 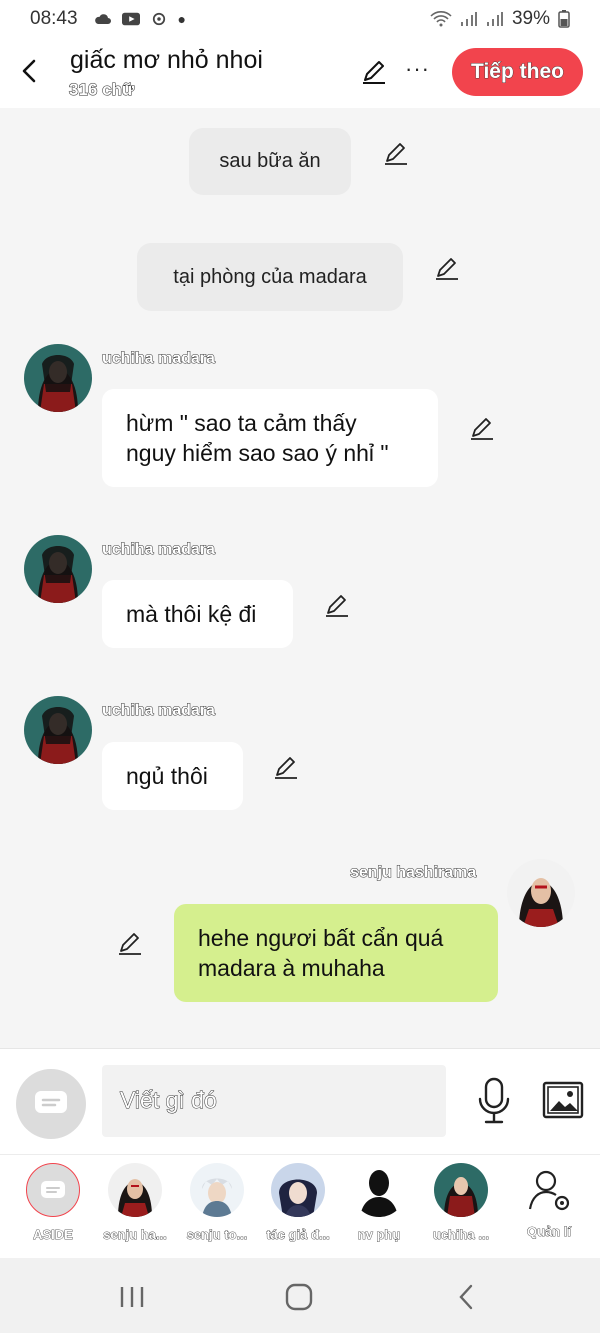 What do you see at coordinates (102, 19) in the screenshot?
I see `cloud-icon` at bounding box center [102, 19].